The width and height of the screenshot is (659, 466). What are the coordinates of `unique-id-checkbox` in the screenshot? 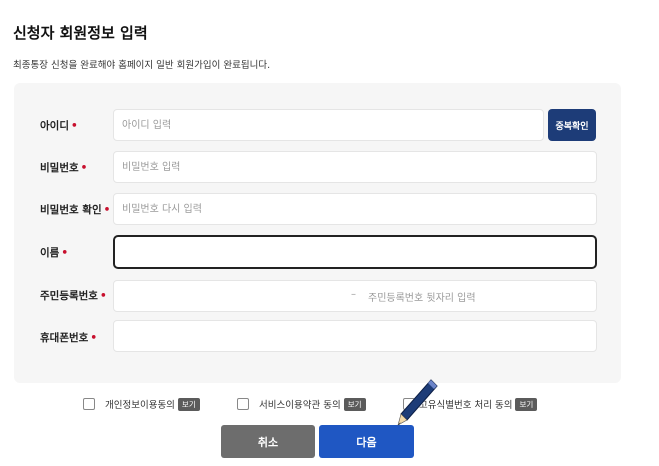 It's located at (409, 404).